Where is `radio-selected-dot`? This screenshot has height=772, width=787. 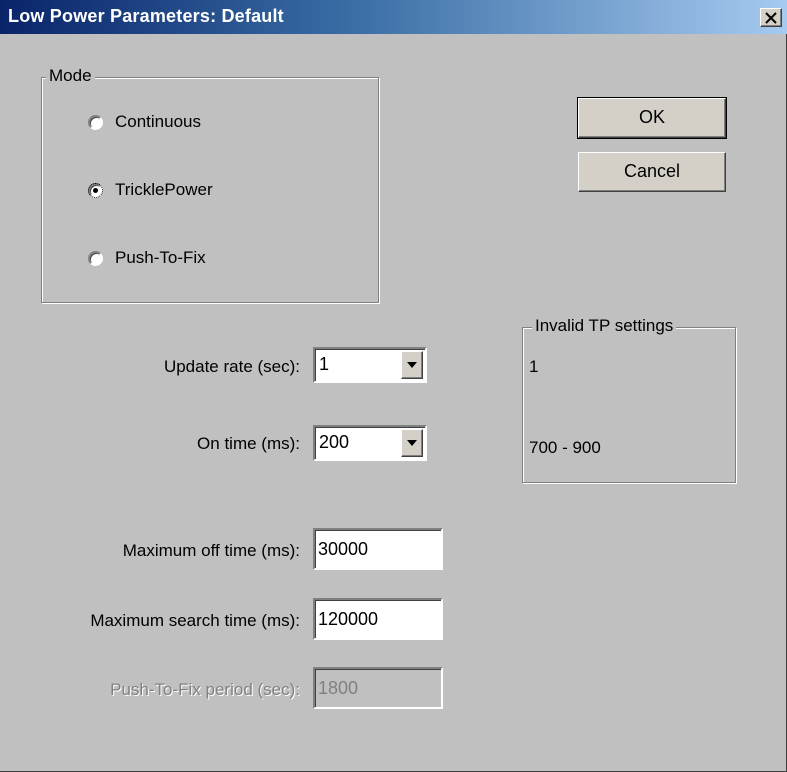 radio-selected-dot is located at coordinates (95, 190).